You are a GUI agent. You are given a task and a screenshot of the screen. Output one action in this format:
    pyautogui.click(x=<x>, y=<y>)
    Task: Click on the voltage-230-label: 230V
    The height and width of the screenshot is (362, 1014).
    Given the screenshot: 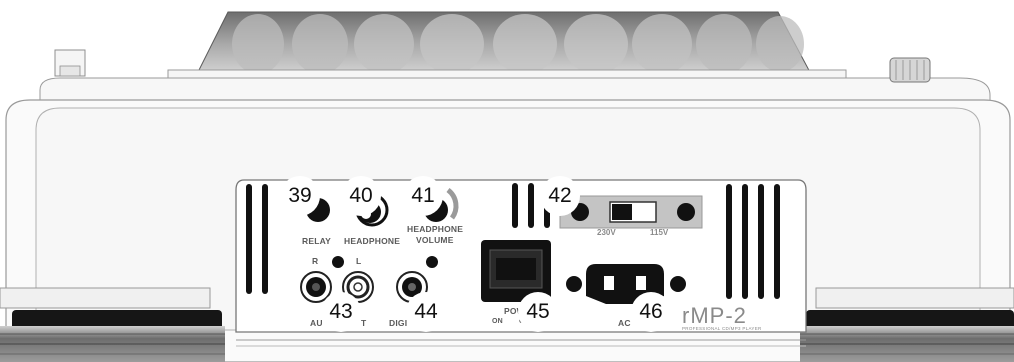 What is the action you would take?
    pyautogui.click(x=606, y=232)
    